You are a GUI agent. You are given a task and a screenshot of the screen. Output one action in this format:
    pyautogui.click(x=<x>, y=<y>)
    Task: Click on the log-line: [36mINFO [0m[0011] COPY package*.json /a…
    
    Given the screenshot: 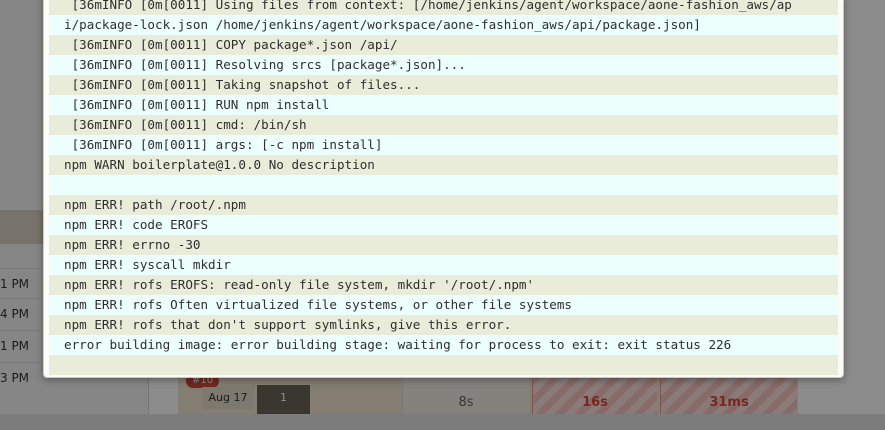 What is the action you would take?
    pyautogui.click(x=443, y=45)
    